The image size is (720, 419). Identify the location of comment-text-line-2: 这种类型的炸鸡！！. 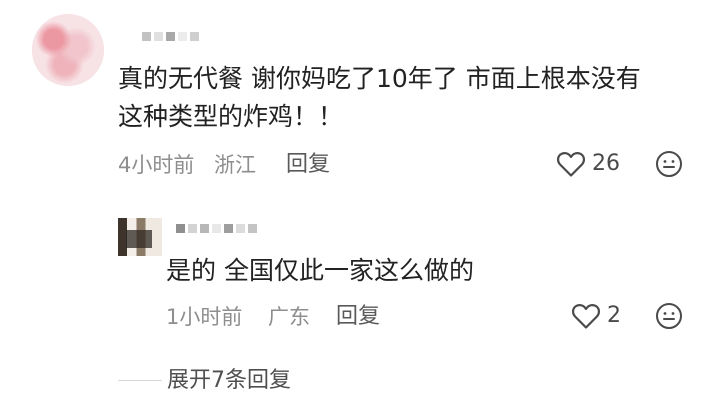
(231, 116).